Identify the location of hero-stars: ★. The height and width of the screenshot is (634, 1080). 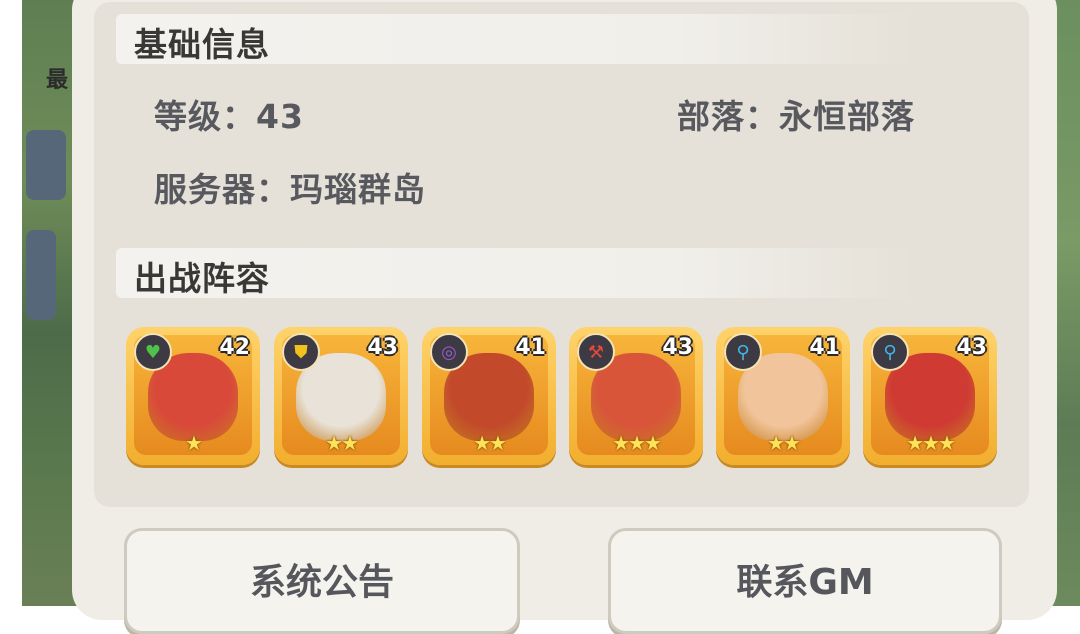
(194, 443).